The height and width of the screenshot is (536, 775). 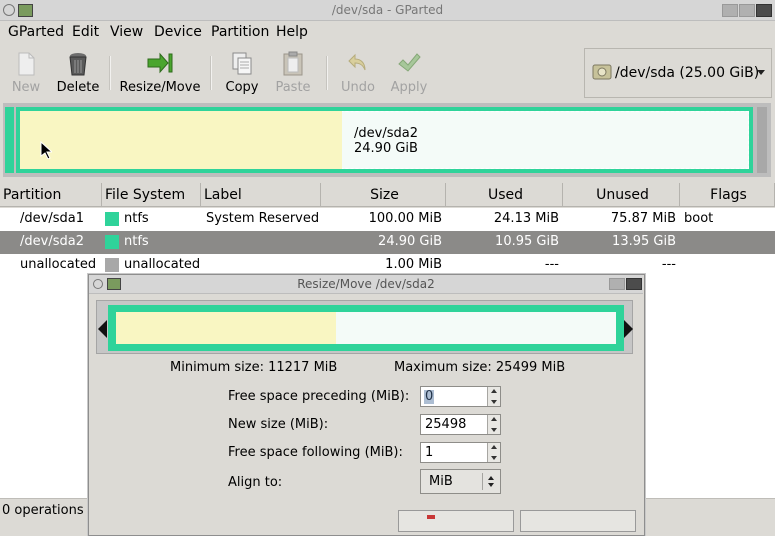 What do you see at coordinates (628, 329) in the screenshot?
I see `resize-right-handle-icon` at bounding box center [628, 329].